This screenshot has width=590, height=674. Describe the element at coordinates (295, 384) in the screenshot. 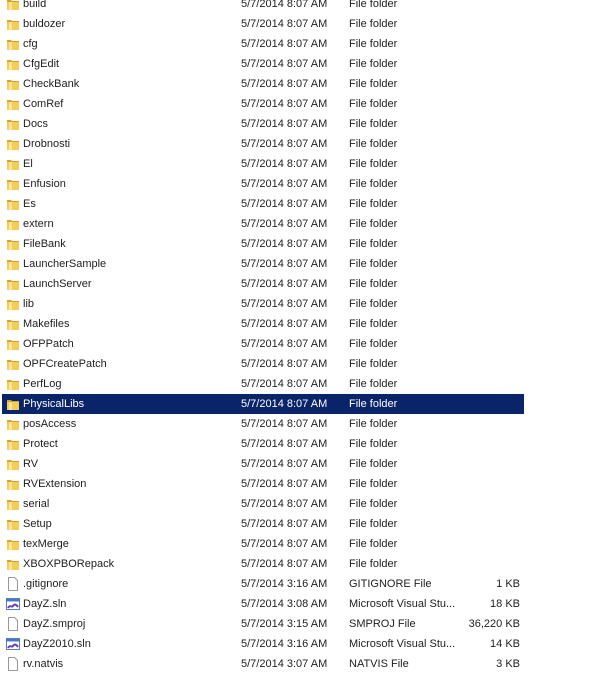

I see `file-row: PerfLog 5/7/2014 8:07 AM File folder` at that location.